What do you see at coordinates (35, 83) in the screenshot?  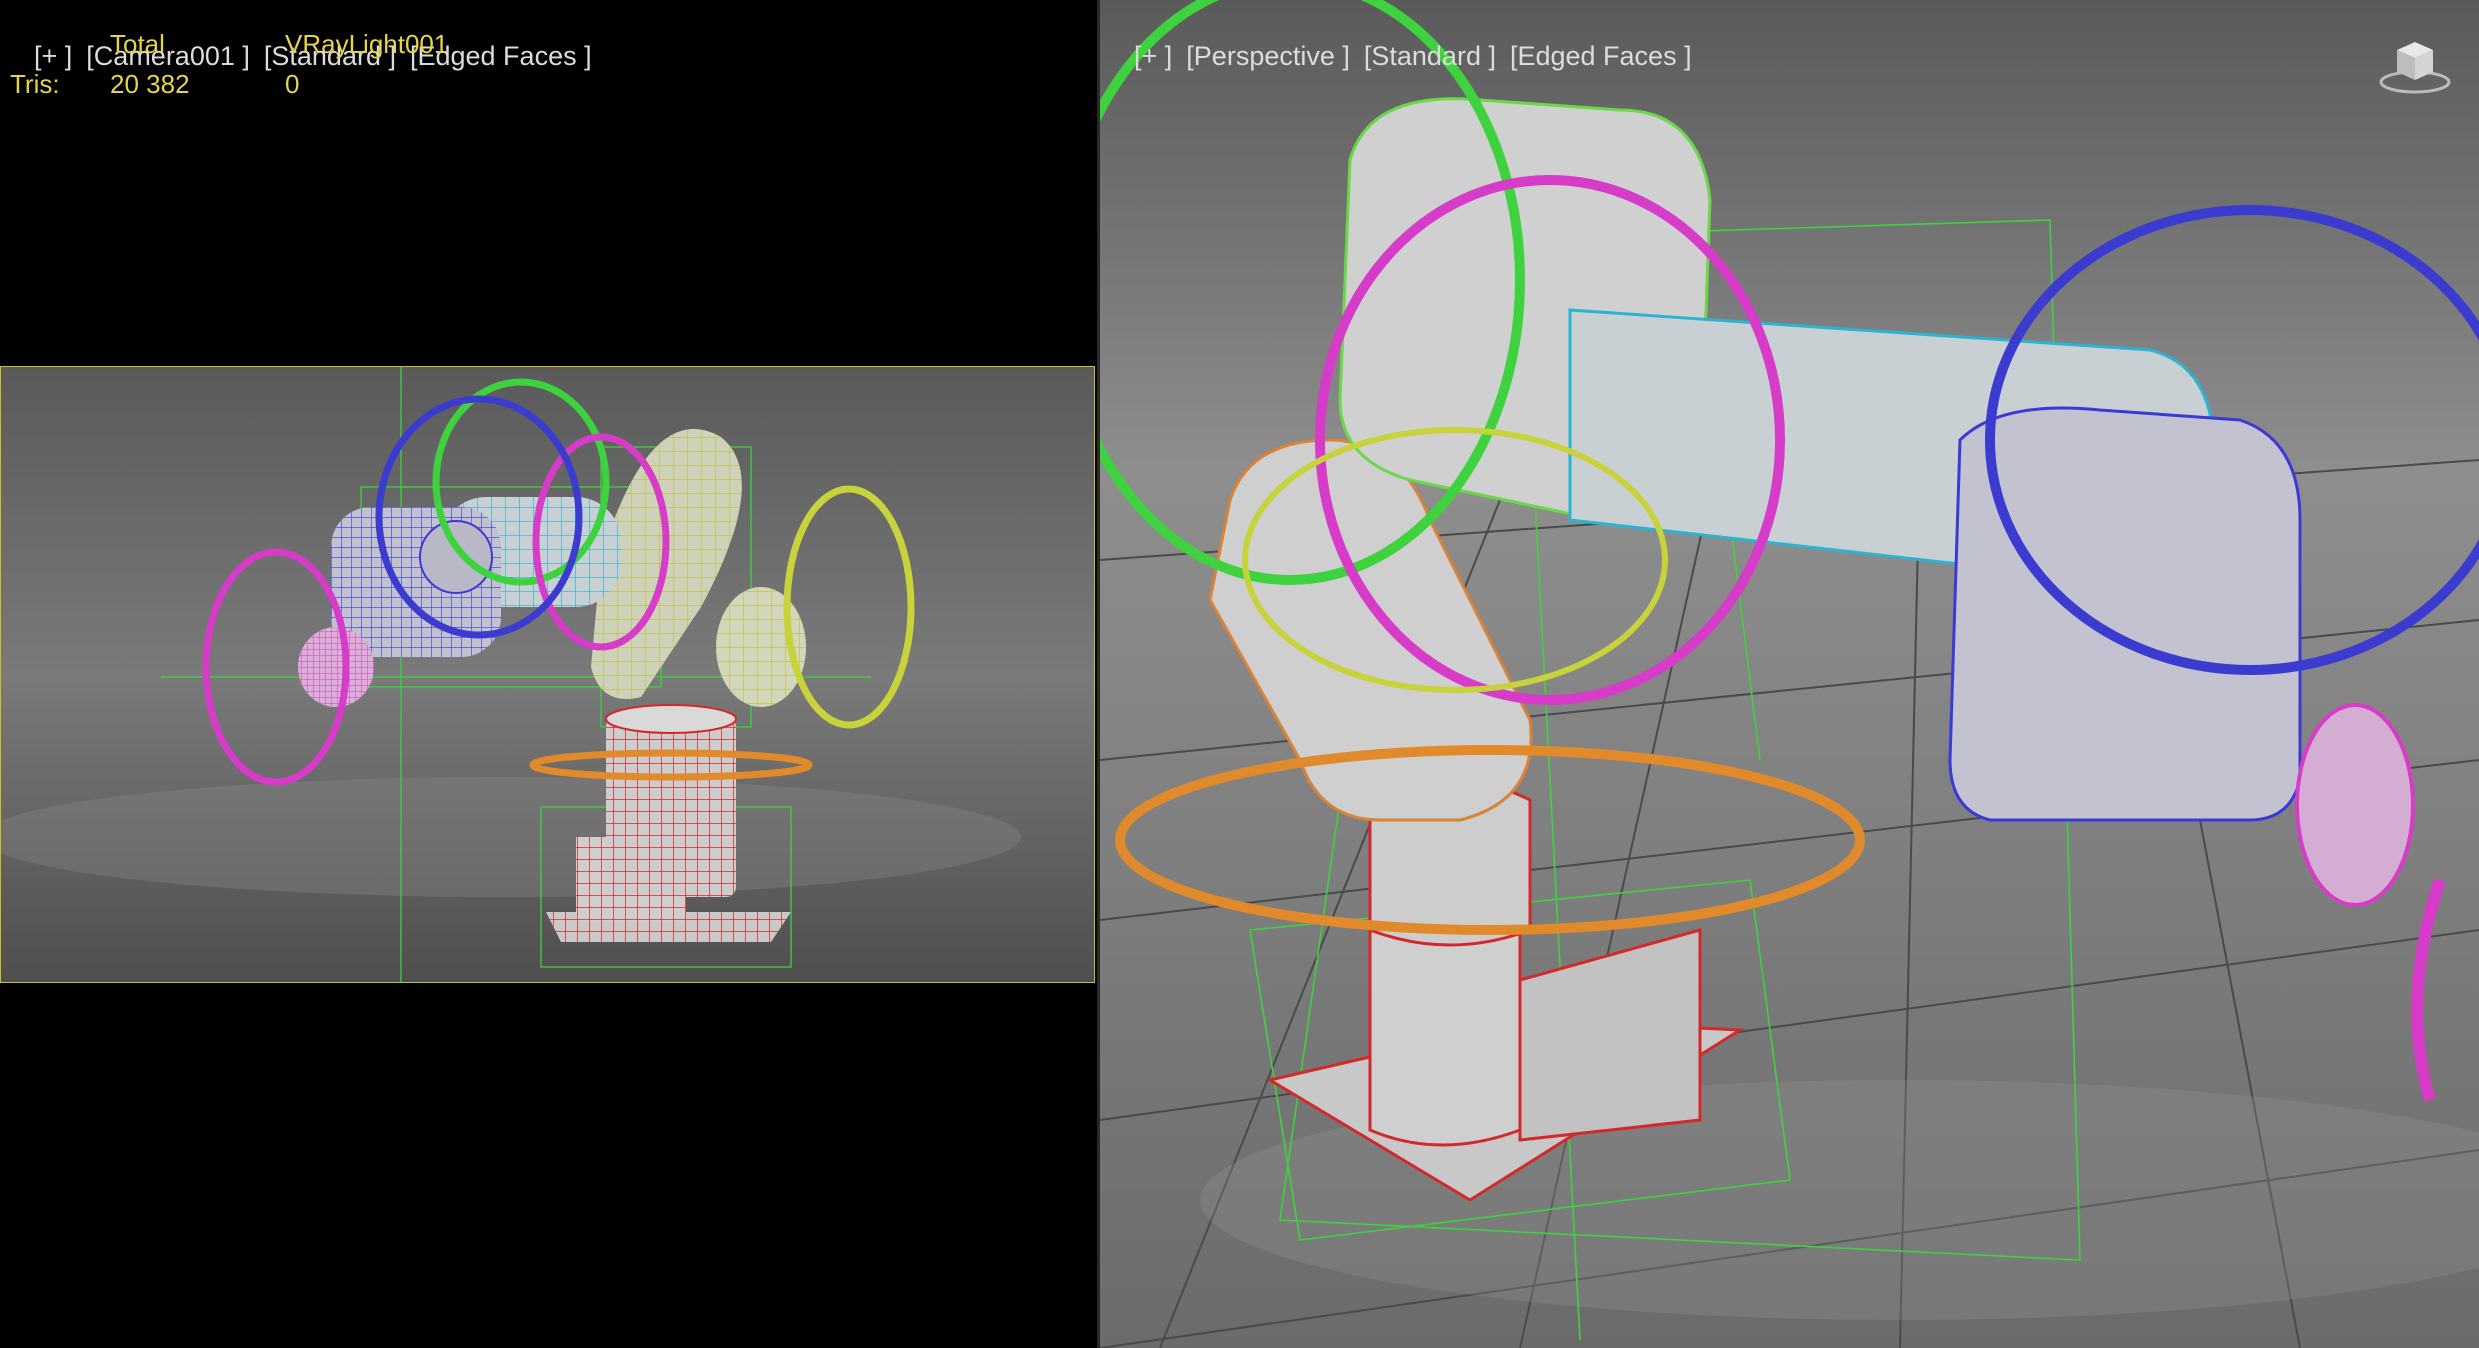 I see `stats-tris-label: Tris:` at bounding box center [35, 83].